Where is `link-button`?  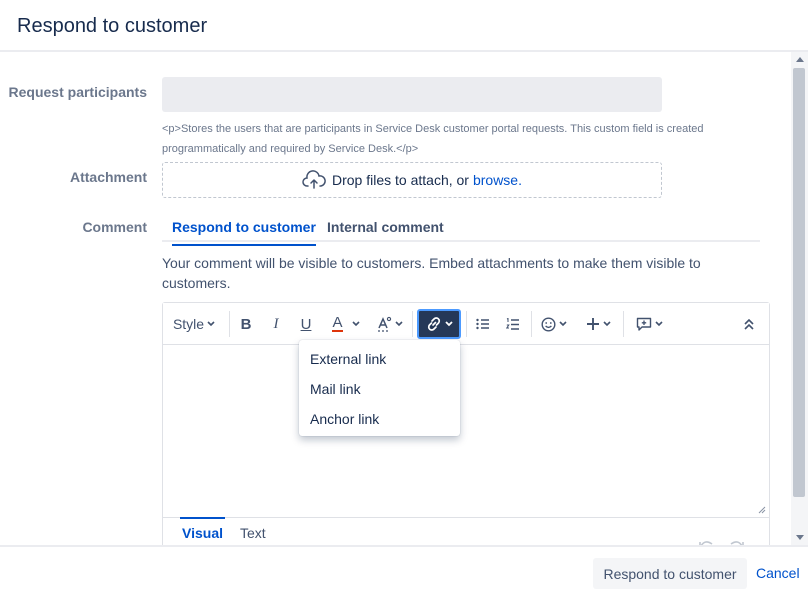 link-button is located at coordinates (439, 324).